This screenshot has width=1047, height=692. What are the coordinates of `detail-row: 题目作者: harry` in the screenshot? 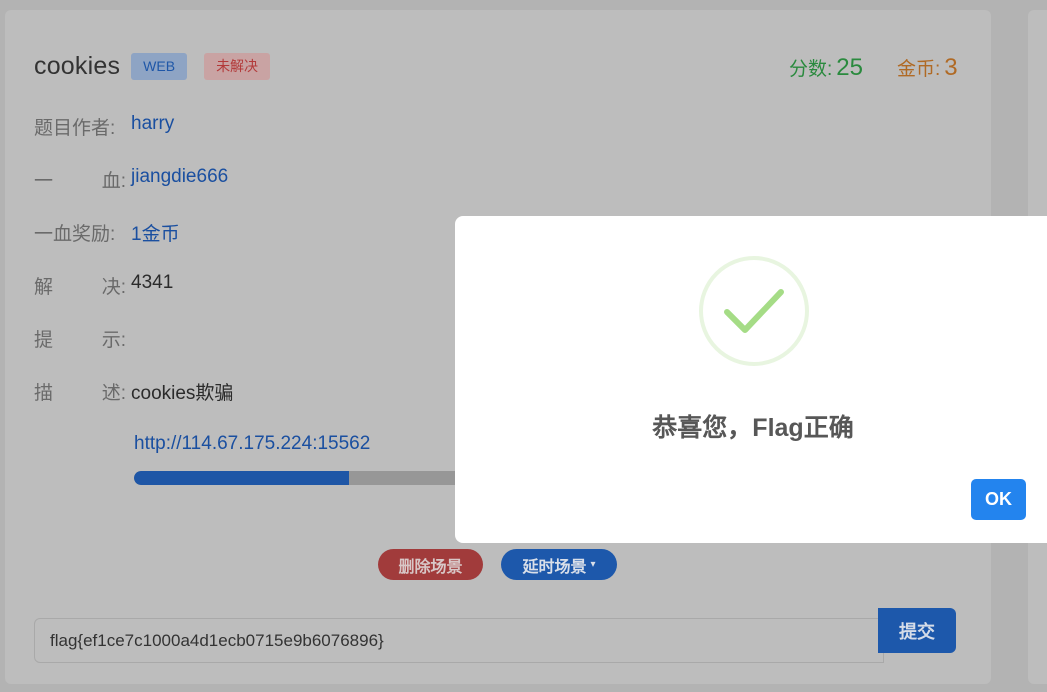 It's located at (104, 126).